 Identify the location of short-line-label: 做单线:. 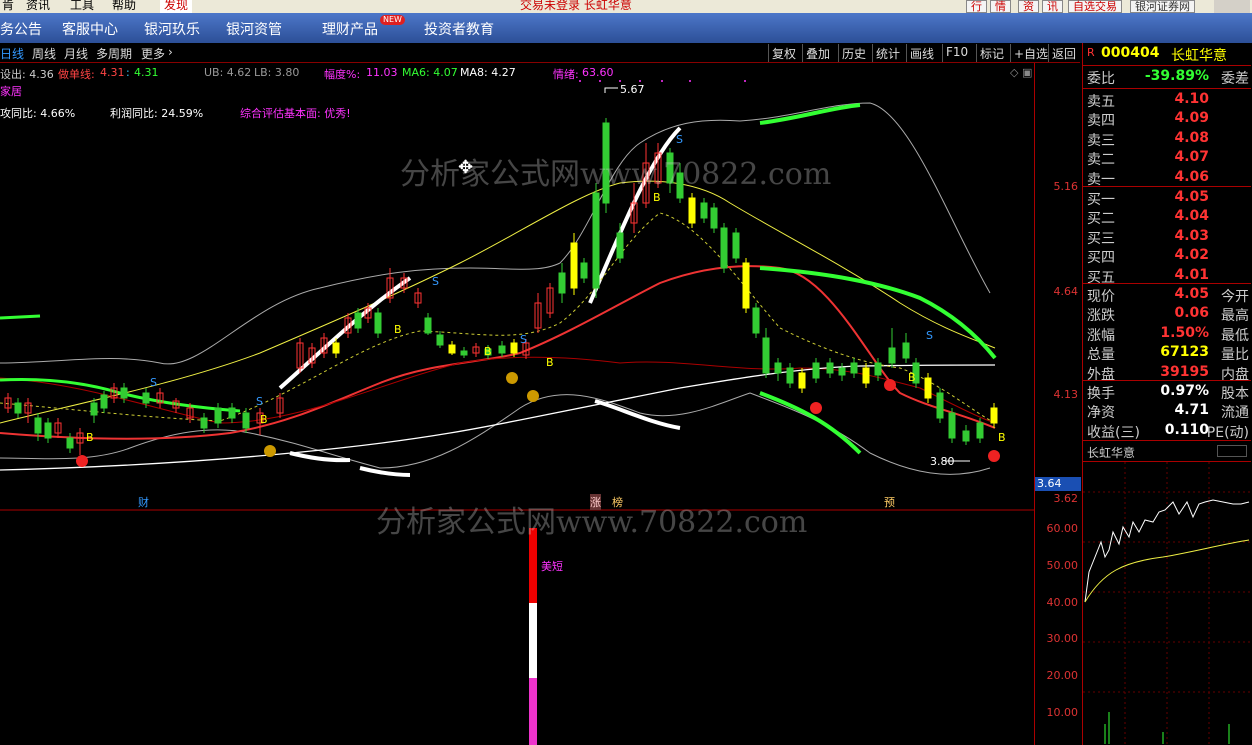
(76, 74).